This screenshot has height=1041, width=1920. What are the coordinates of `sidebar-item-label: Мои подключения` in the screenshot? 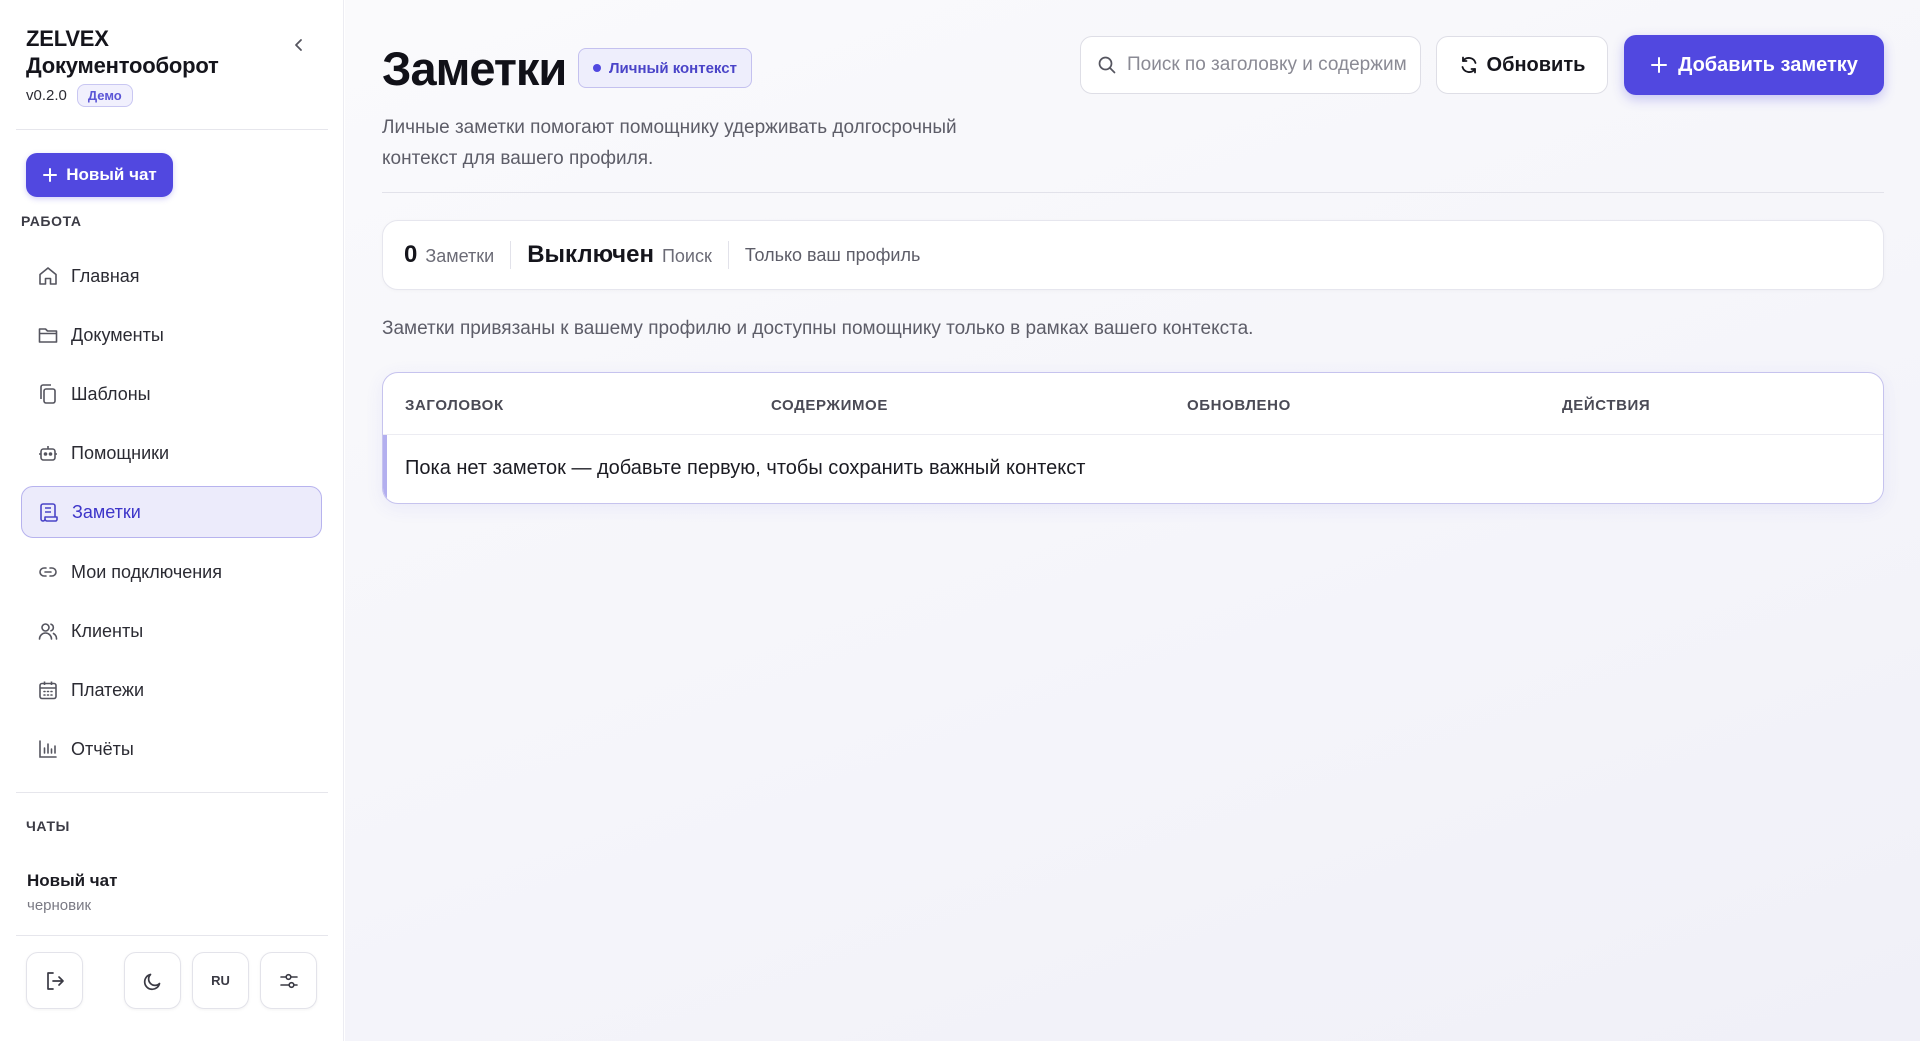 It's located at (146, 571).